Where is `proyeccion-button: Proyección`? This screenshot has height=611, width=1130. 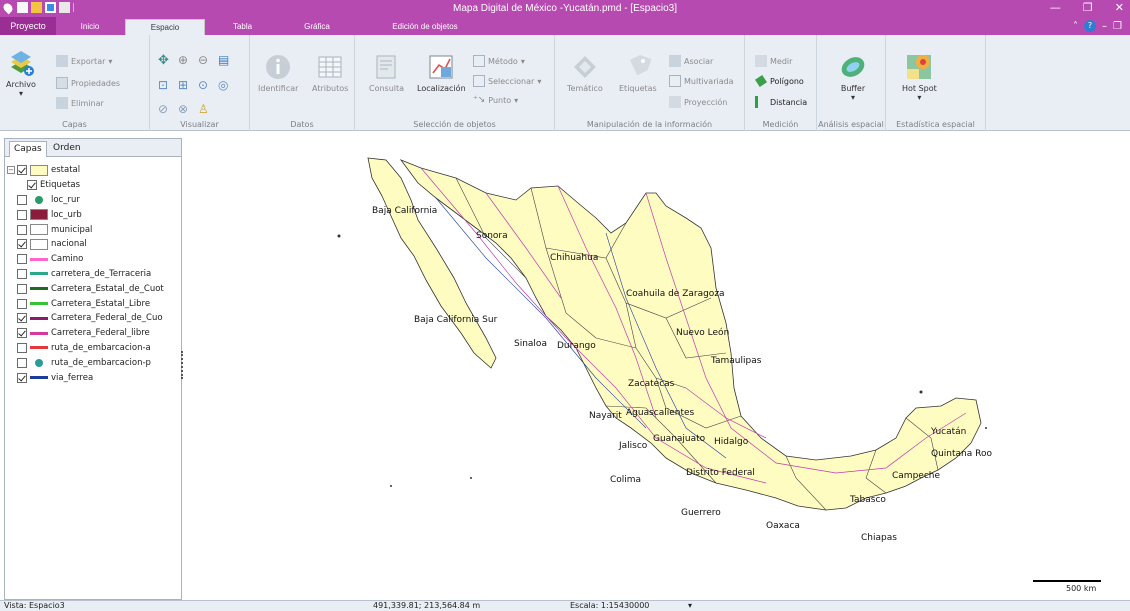 proyeccion-button: Proyección is located at coordinates (698, 102).